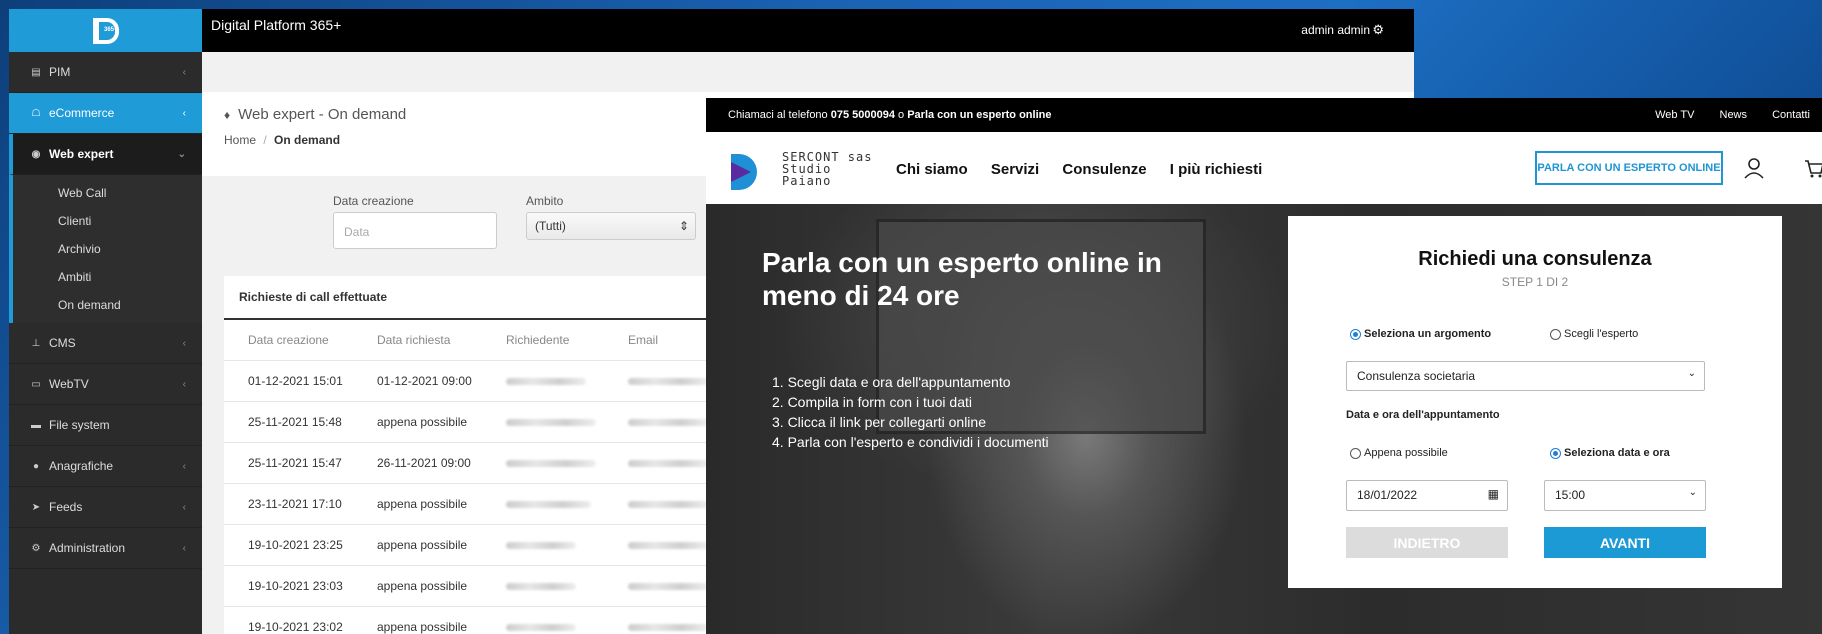 This screenshot has height=634, width=1822. Describe the element at coordinates (107, 305) in the screenshot. I see `subnav-item-on-demand: On demand` at that location.